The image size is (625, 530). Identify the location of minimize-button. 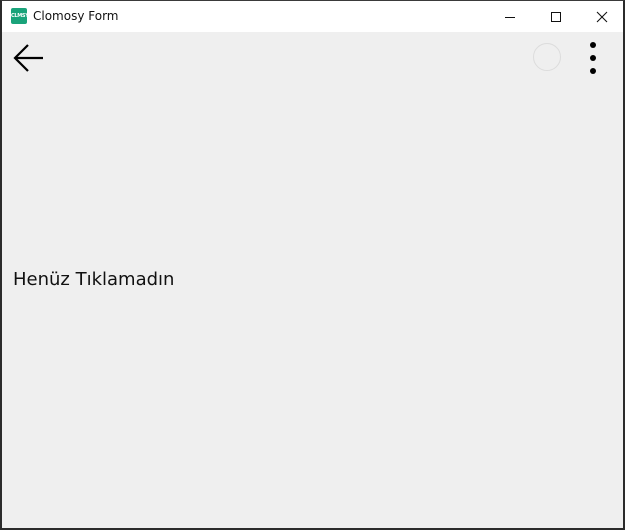
(510, 16).